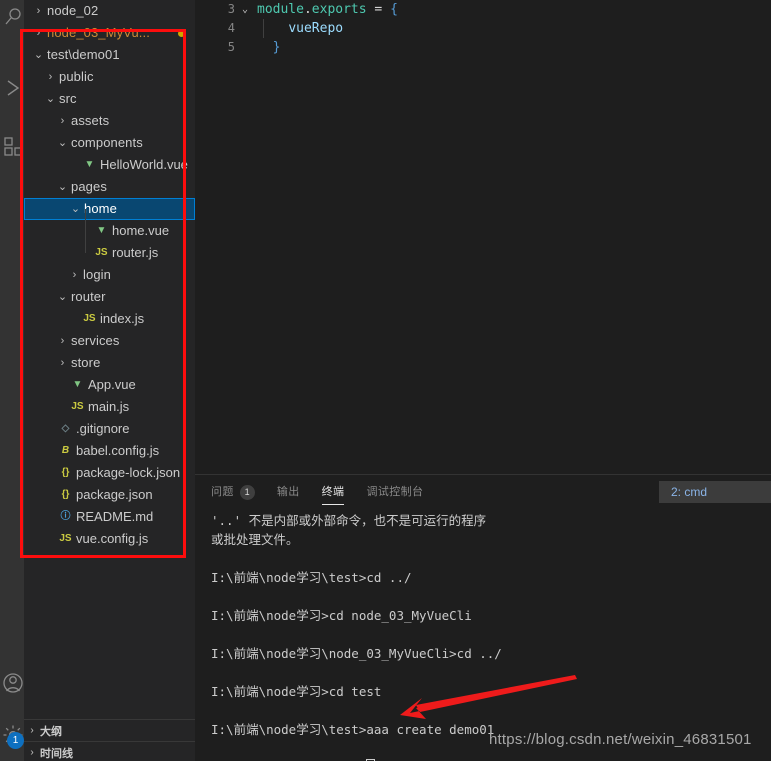 The image size is (771, 761). I want to click on tree-item: JS router.js, so click(109, 253).